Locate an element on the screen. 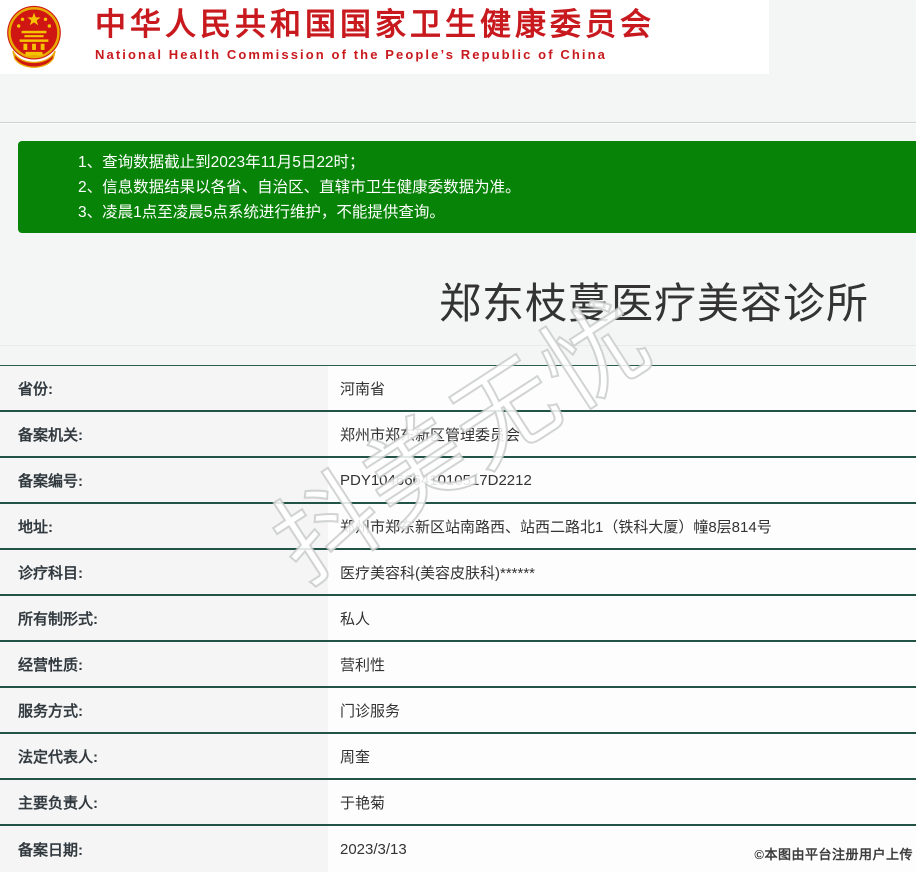 Image resolution: width=916 pixels, height=872 pixels. notice-line-3: 3、凌晨1点至凌晨5点系统进行维护，不能提供查询。 is located at coordinates (261, 212).